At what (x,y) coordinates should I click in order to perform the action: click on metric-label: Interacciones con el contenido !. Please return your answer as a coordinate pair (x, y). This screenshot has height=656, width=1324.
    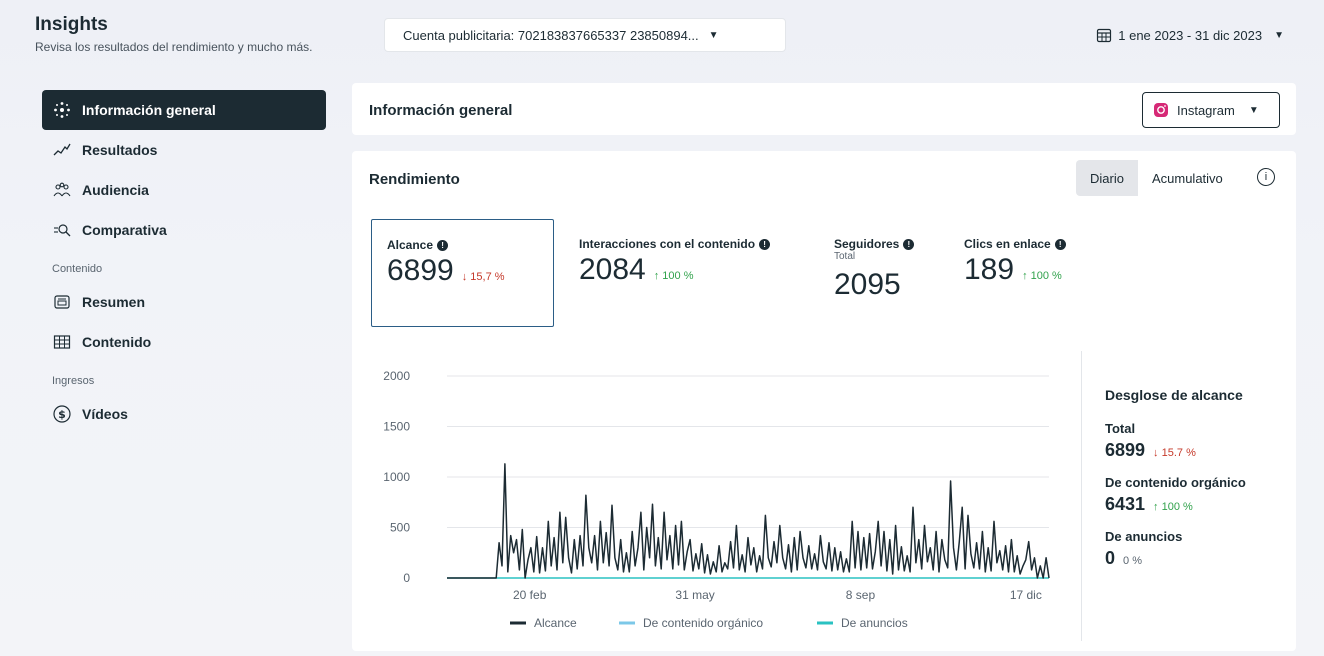
    Looking at the image, I should click on (675, 244).